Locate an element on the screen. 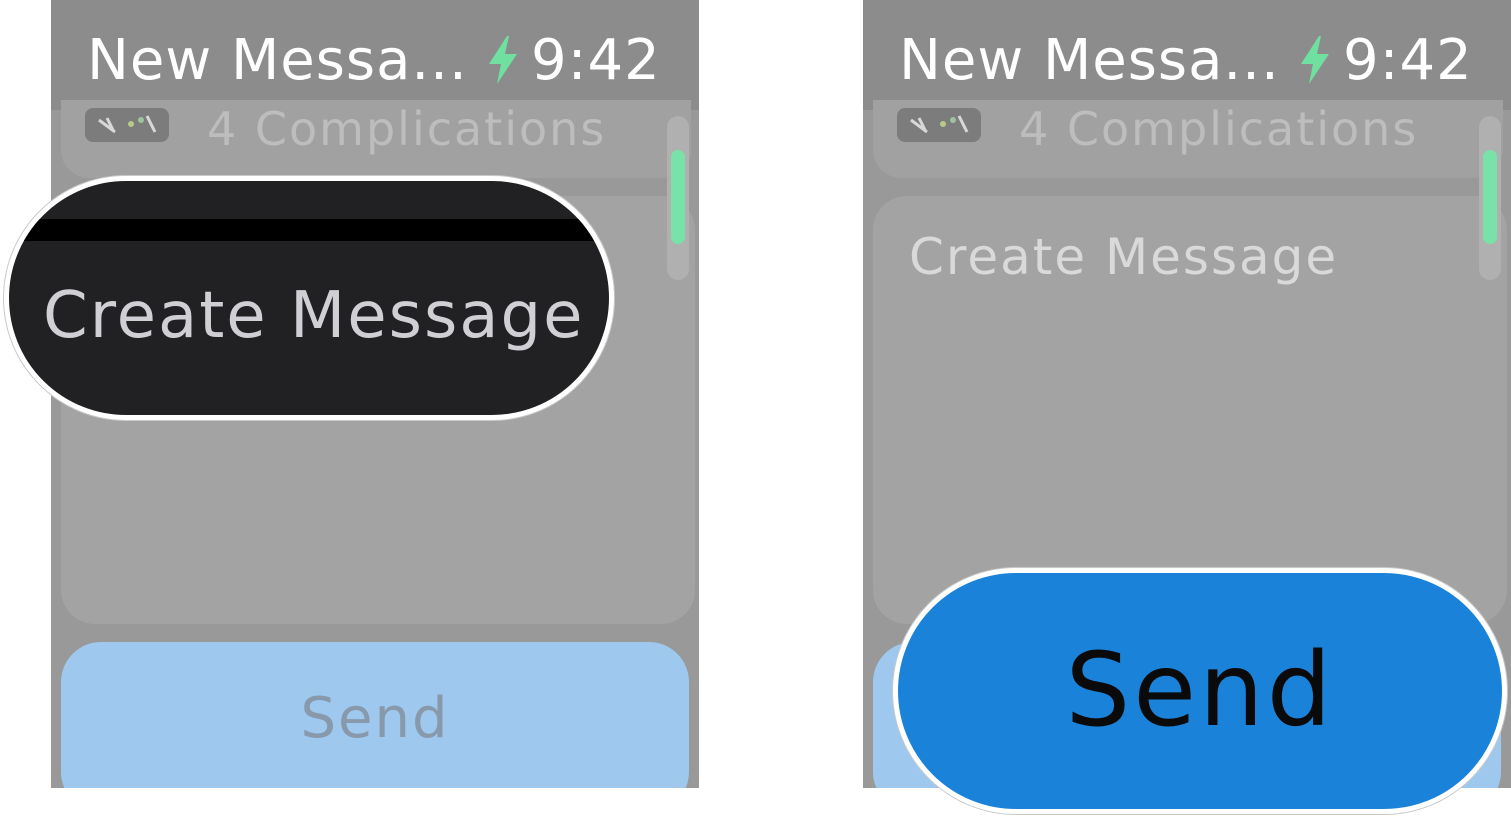 This screenshot has width=1511, height=817. create-message-callout: Create Message is located at coordinates (309, 298).